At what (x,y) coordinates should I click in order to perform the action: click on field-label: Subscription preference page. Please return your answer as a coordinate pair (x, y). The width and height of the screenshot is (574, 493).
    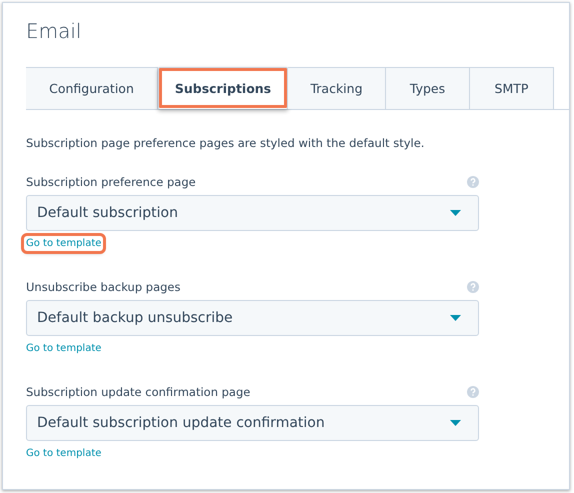
    Looking at the image, I should click on (111, 182).